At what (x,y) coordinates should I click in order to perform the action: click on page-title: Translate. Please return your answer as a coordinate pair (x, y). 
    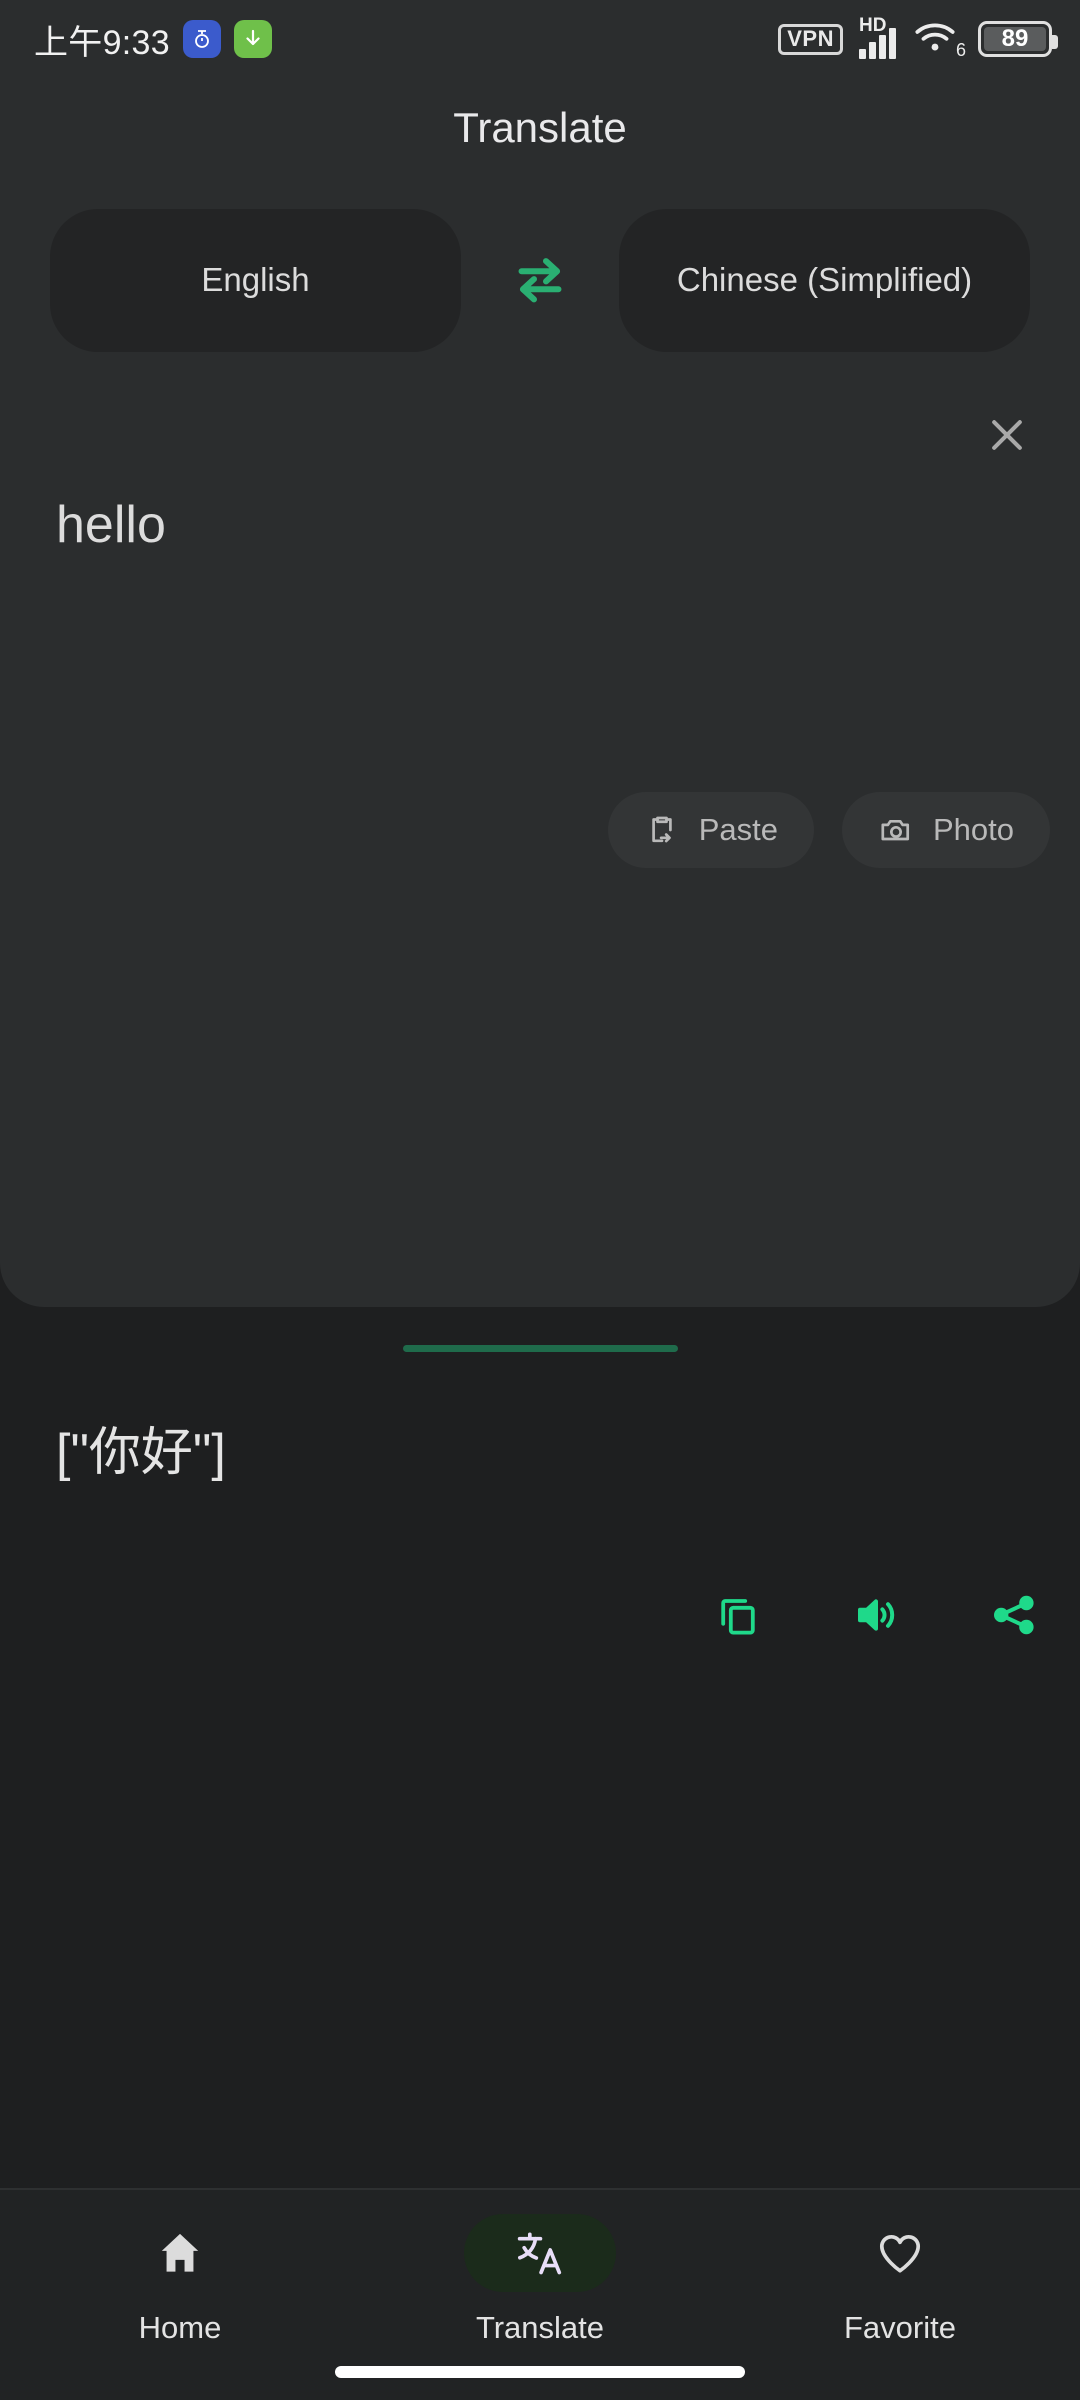
    Looking at the image, I should click on (540, 128).